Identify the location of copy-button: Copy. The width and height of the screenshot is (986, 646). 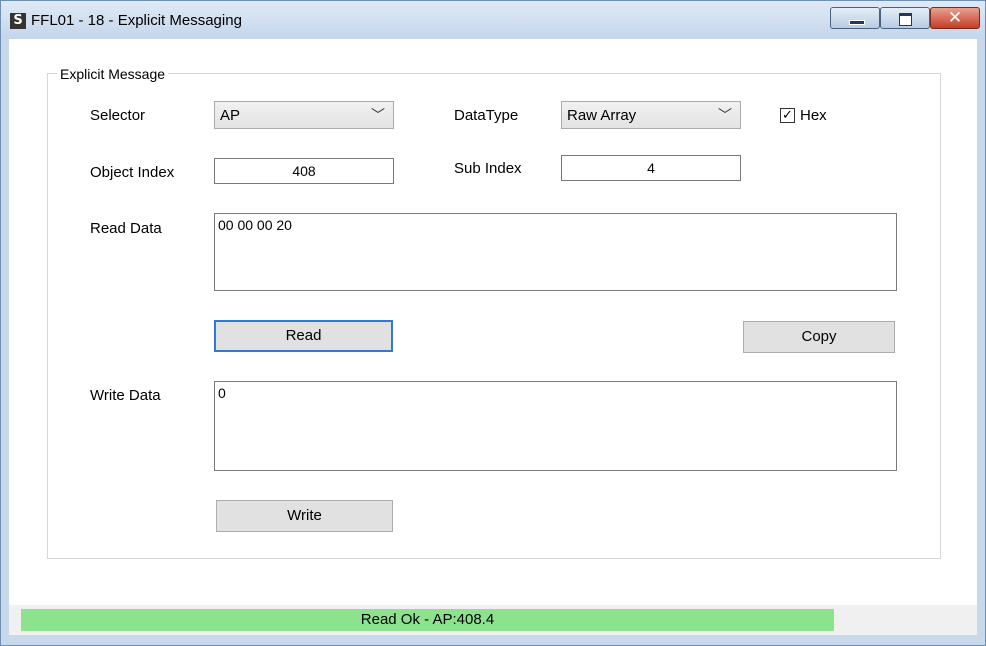
(819, 337).